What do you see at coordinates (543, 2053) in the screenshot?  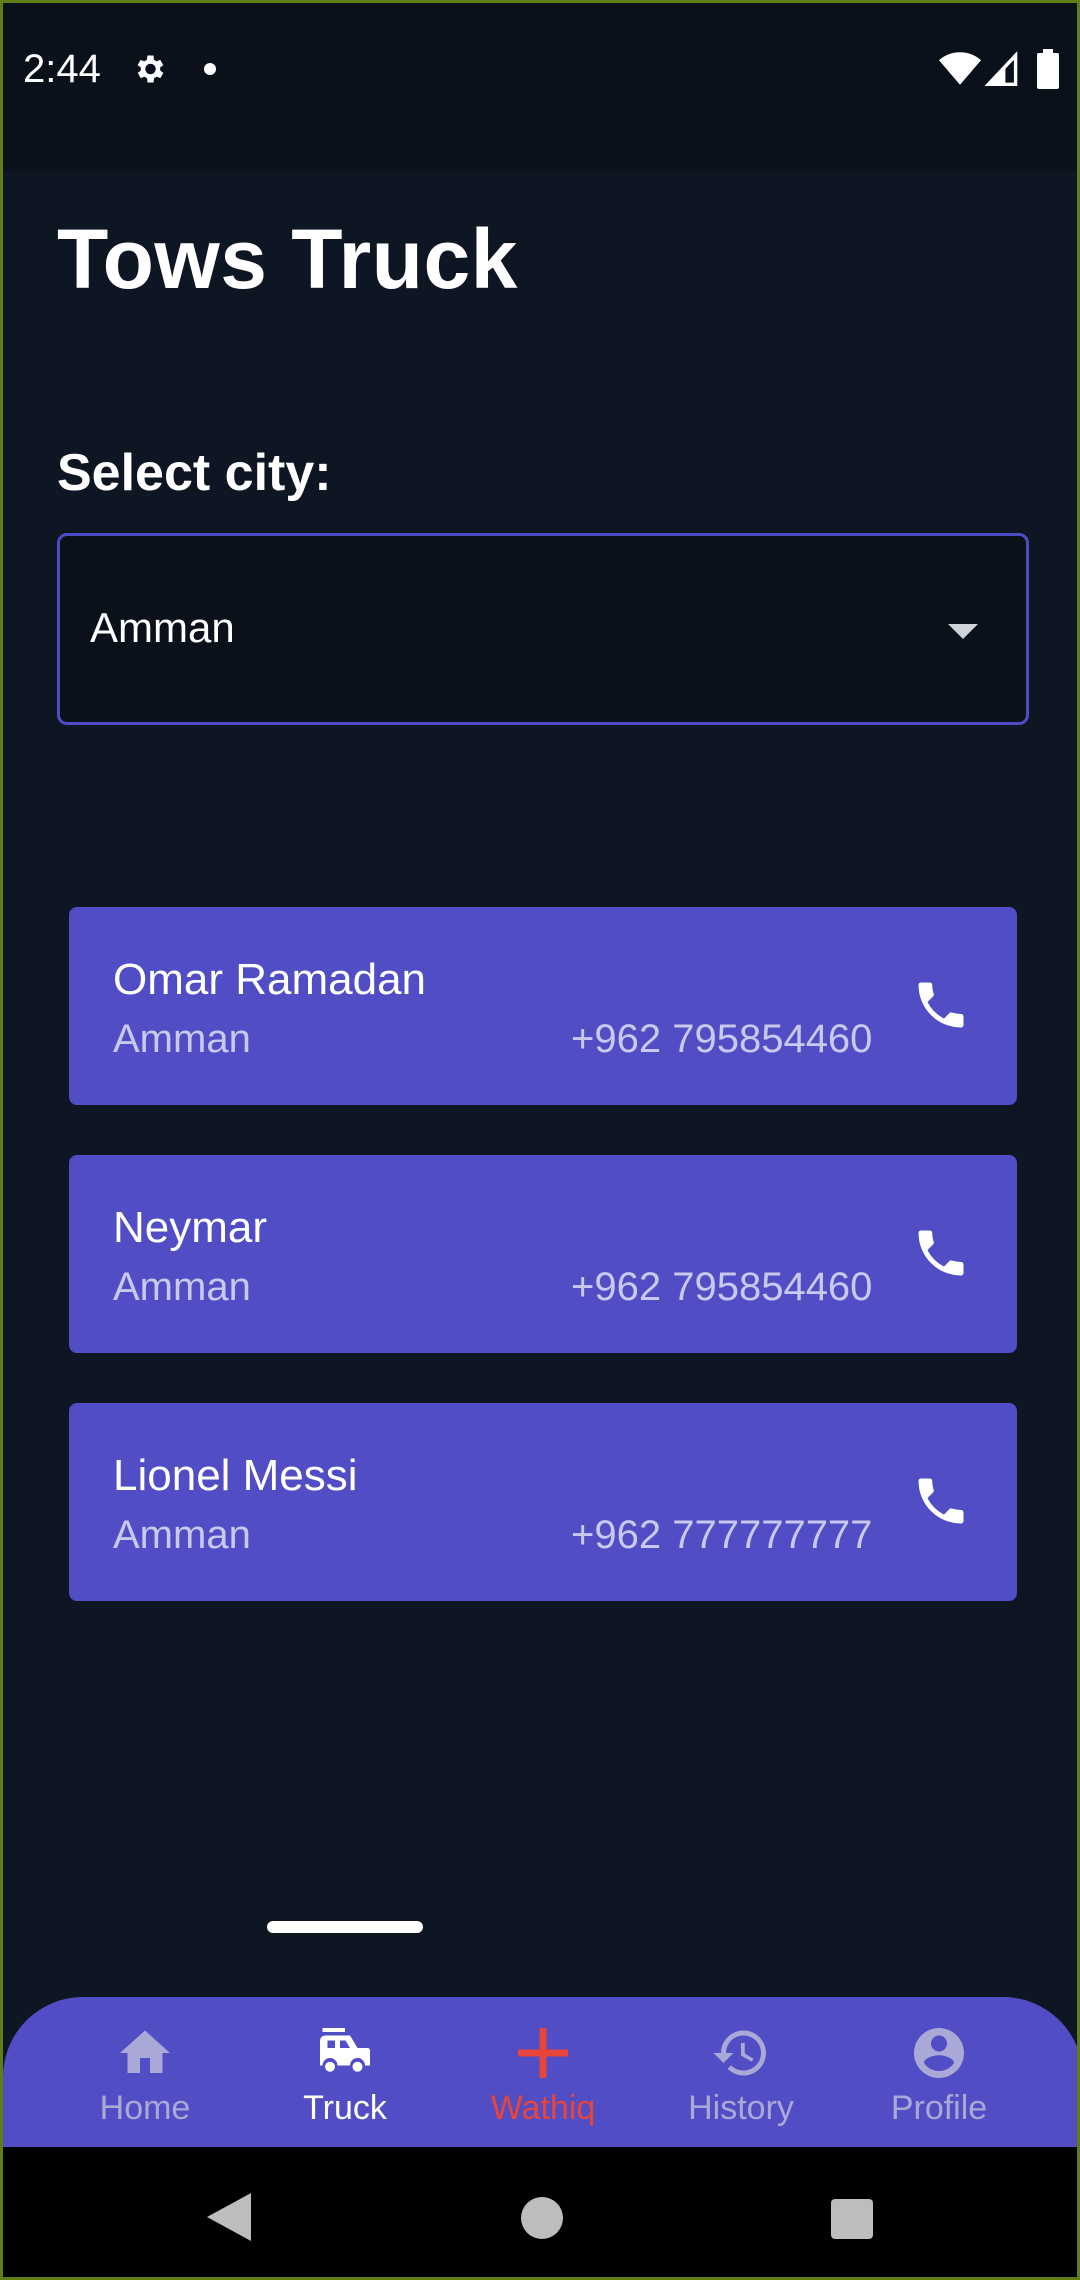 I see `plus-icon` at bounding box center [543, 2053].